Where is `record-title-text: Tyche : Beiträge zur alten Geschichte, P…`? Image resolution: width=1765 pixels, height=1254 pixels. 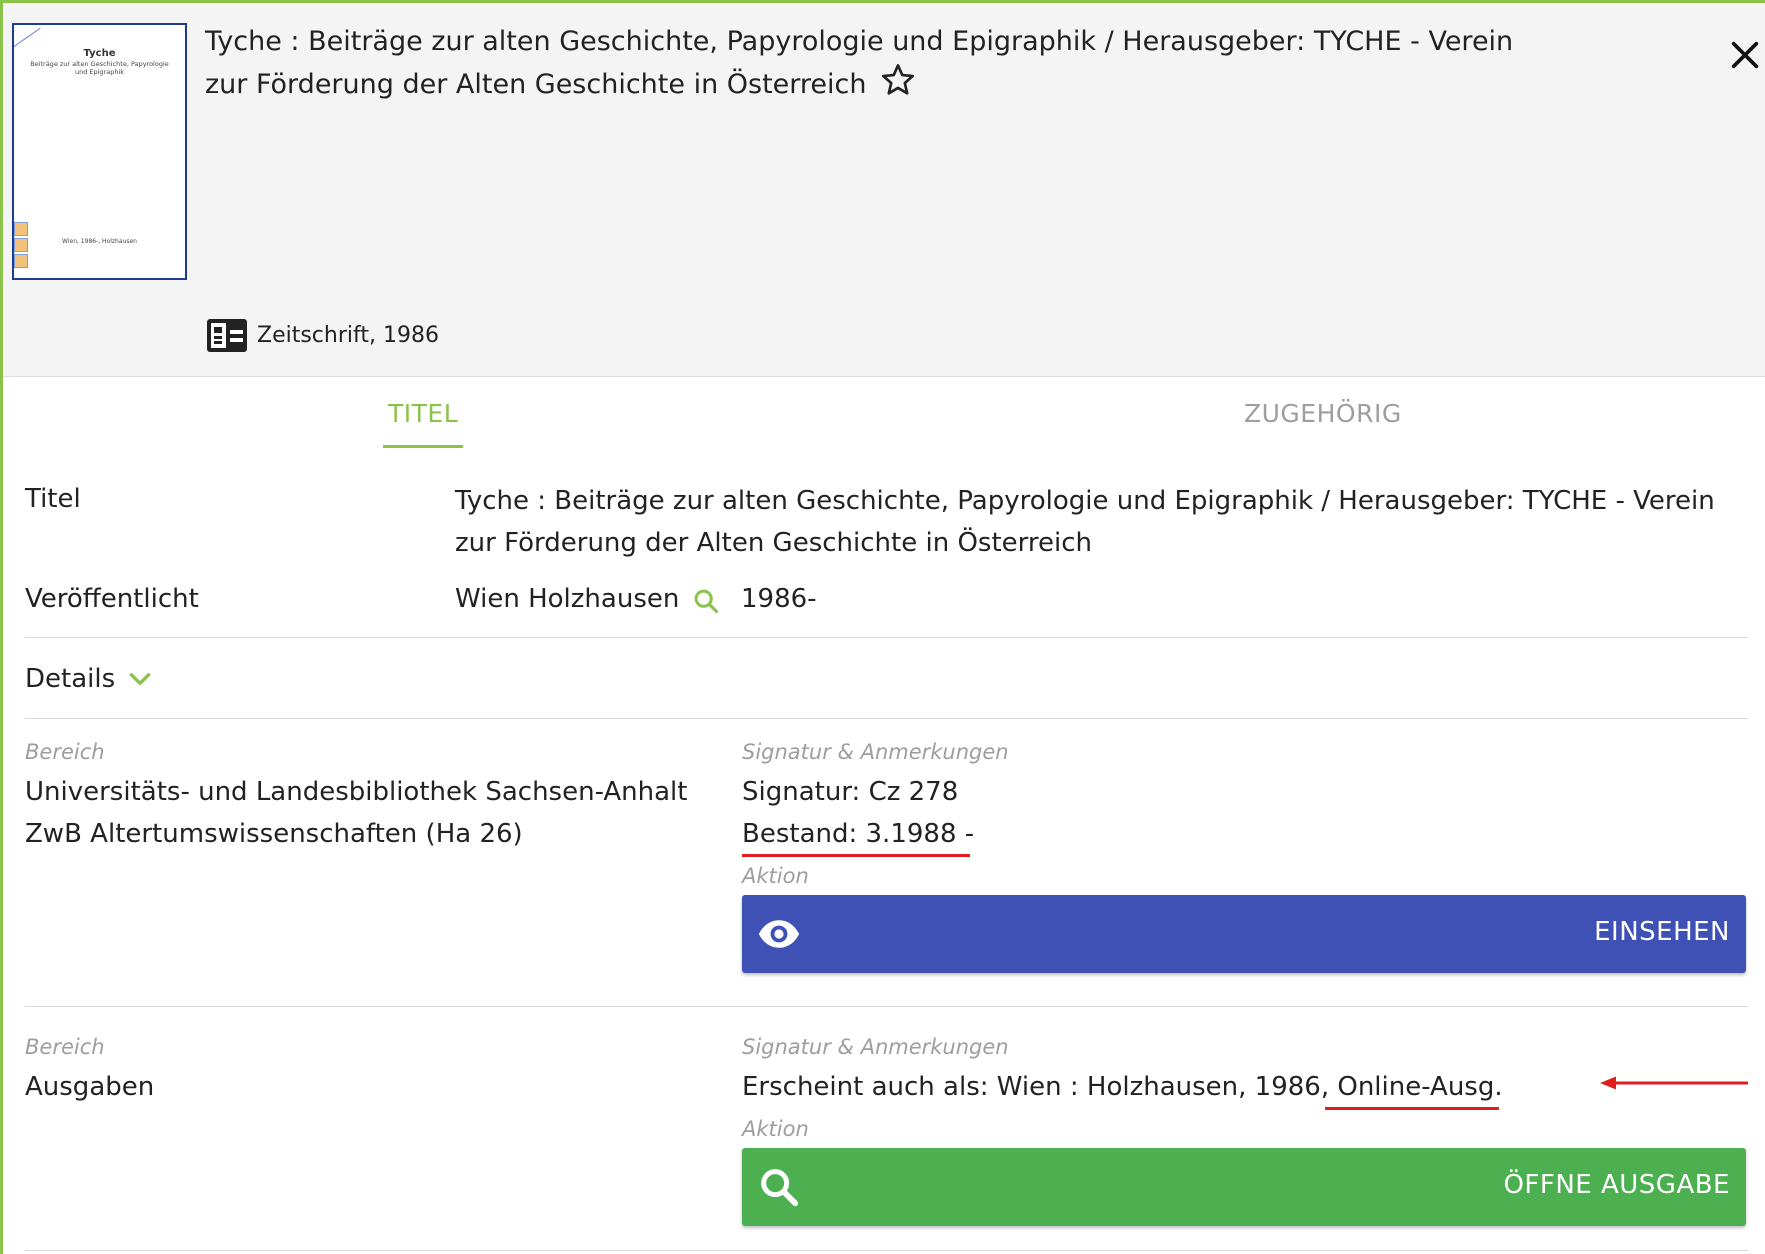
record-title-text: Tyche : Beiträge zur alten Geschichte, P… is located at coordinates (859, 63).